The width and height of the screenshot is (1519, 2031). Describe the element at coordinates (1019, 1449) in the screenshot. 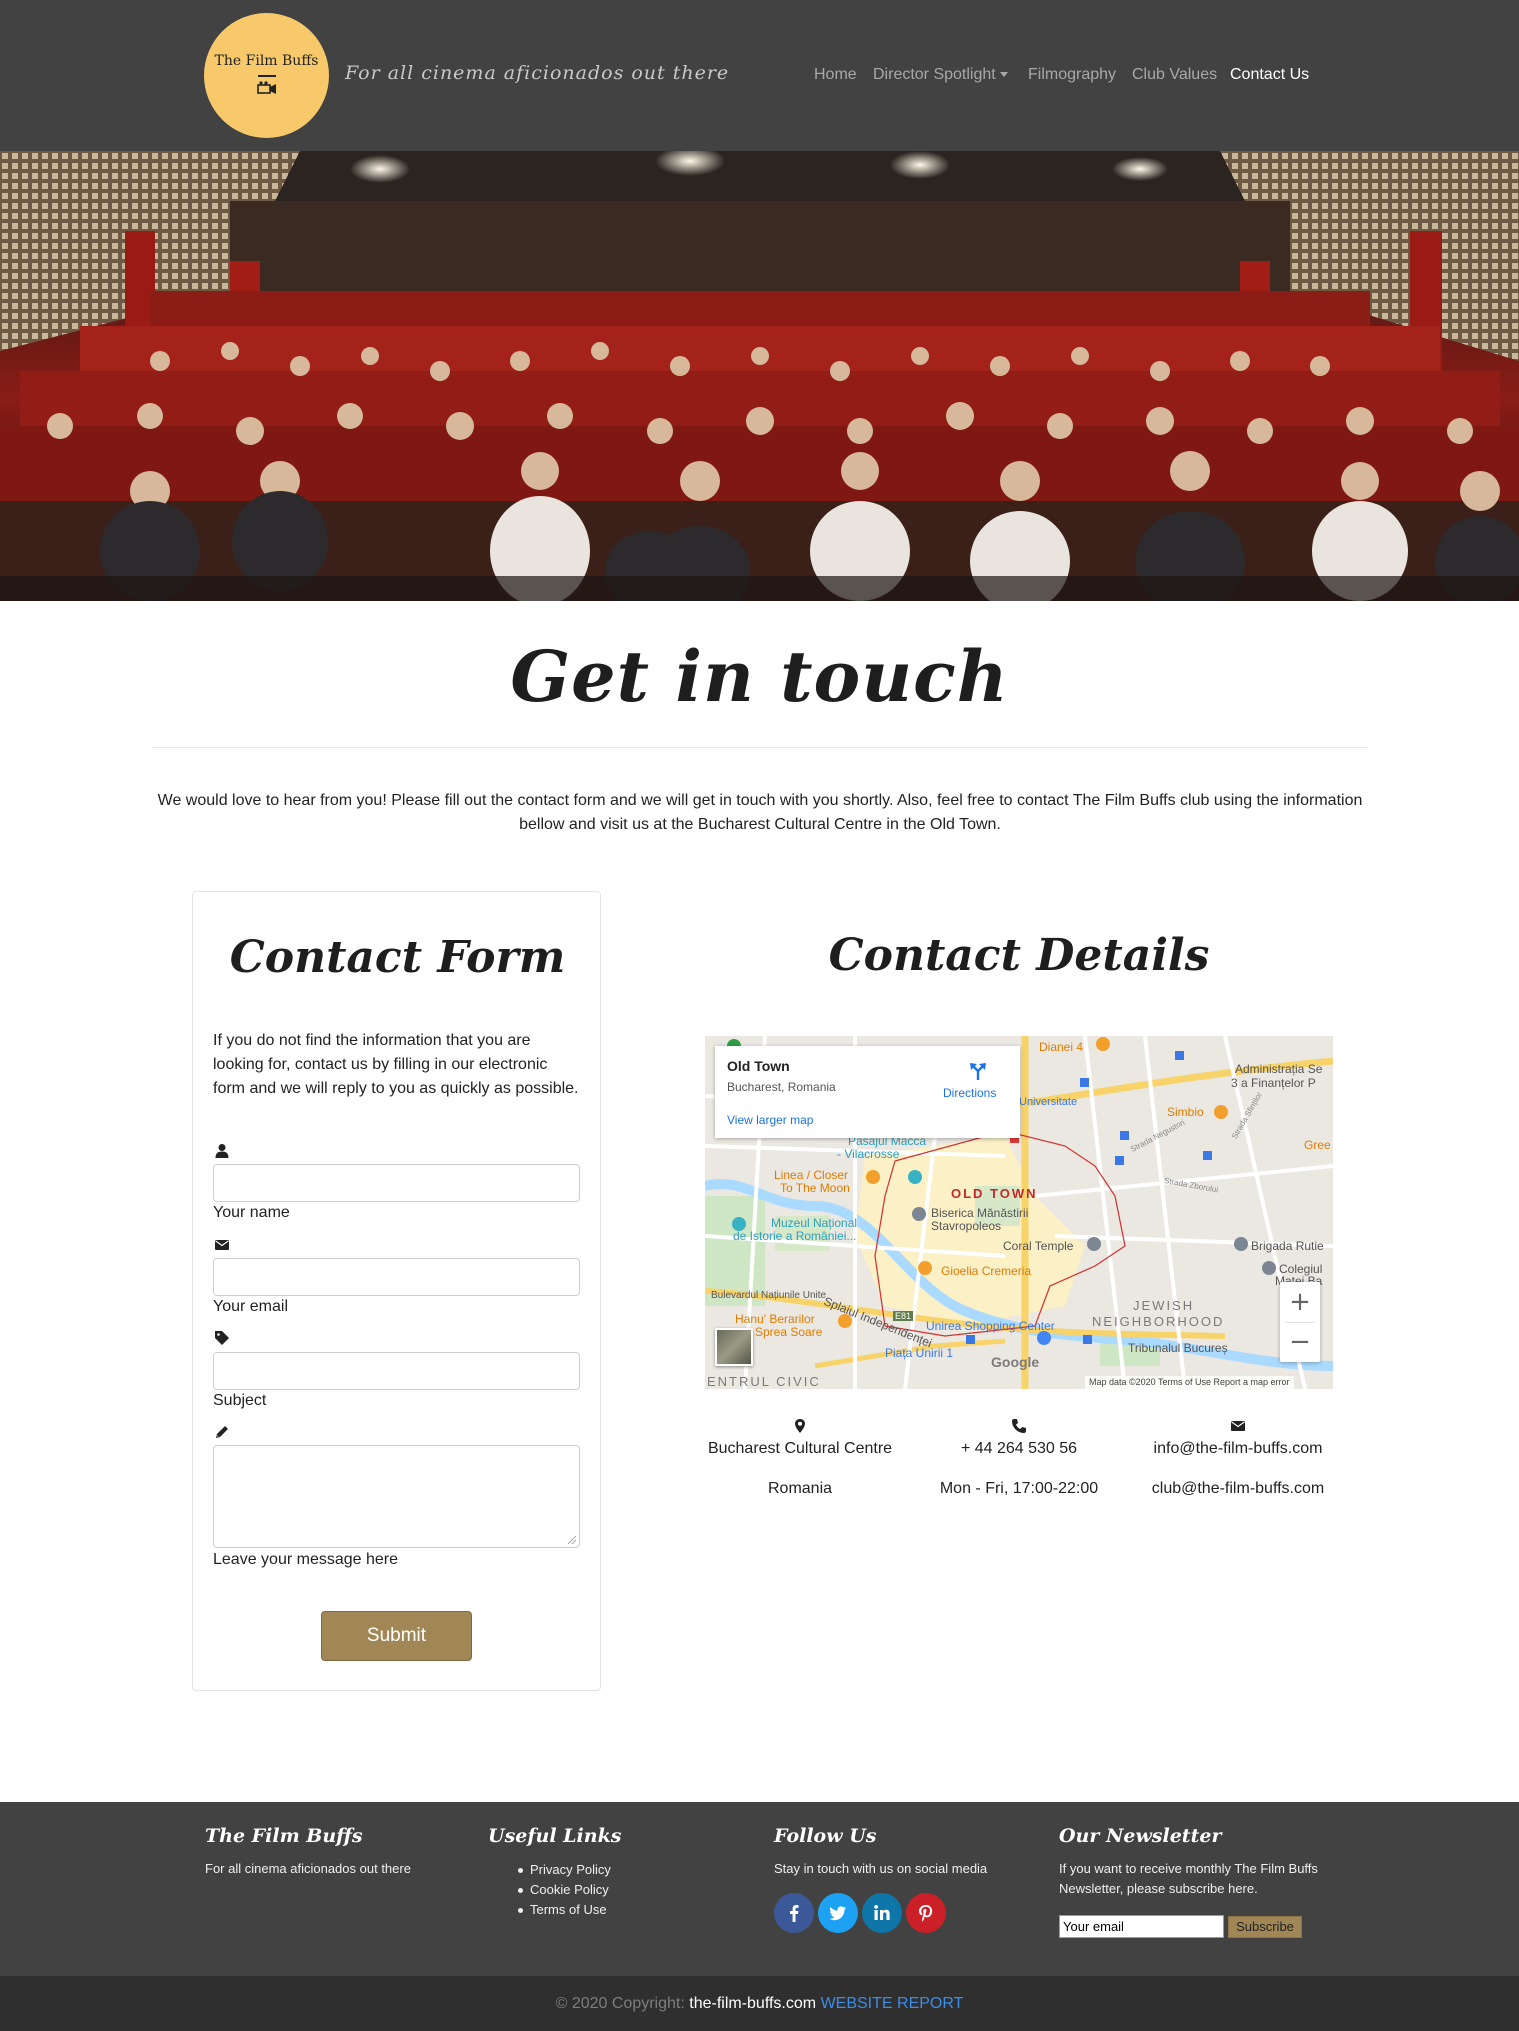

I see `phone-line1: + 44 264 530 56` at that location.